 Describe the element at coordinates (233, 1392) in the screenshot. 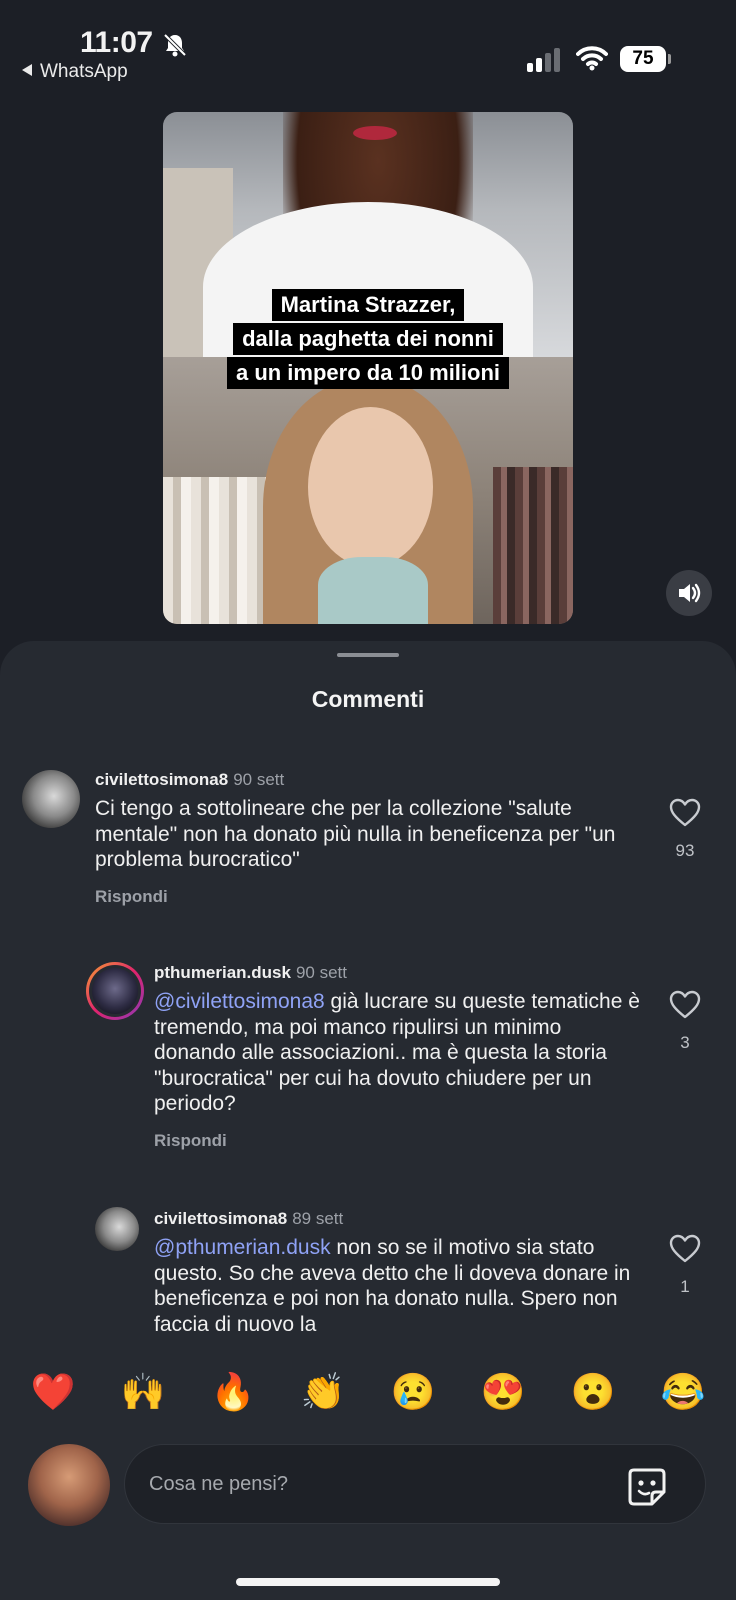

I see `reaction-fire: 🔥` at that location.